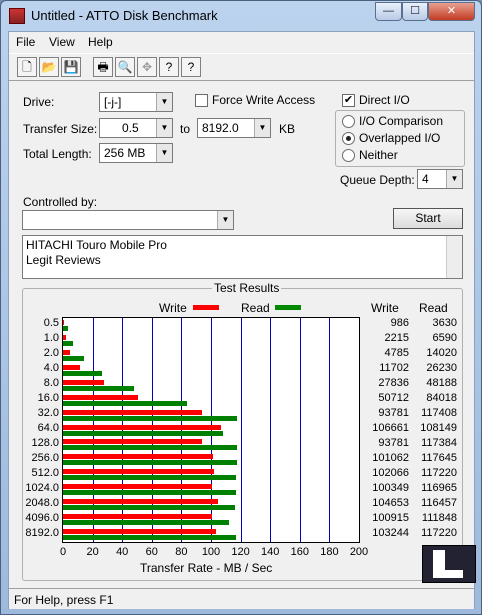 The height and width of the screenshot is (615, 482). I want to click on minimize-button: —, so click(388, 11).